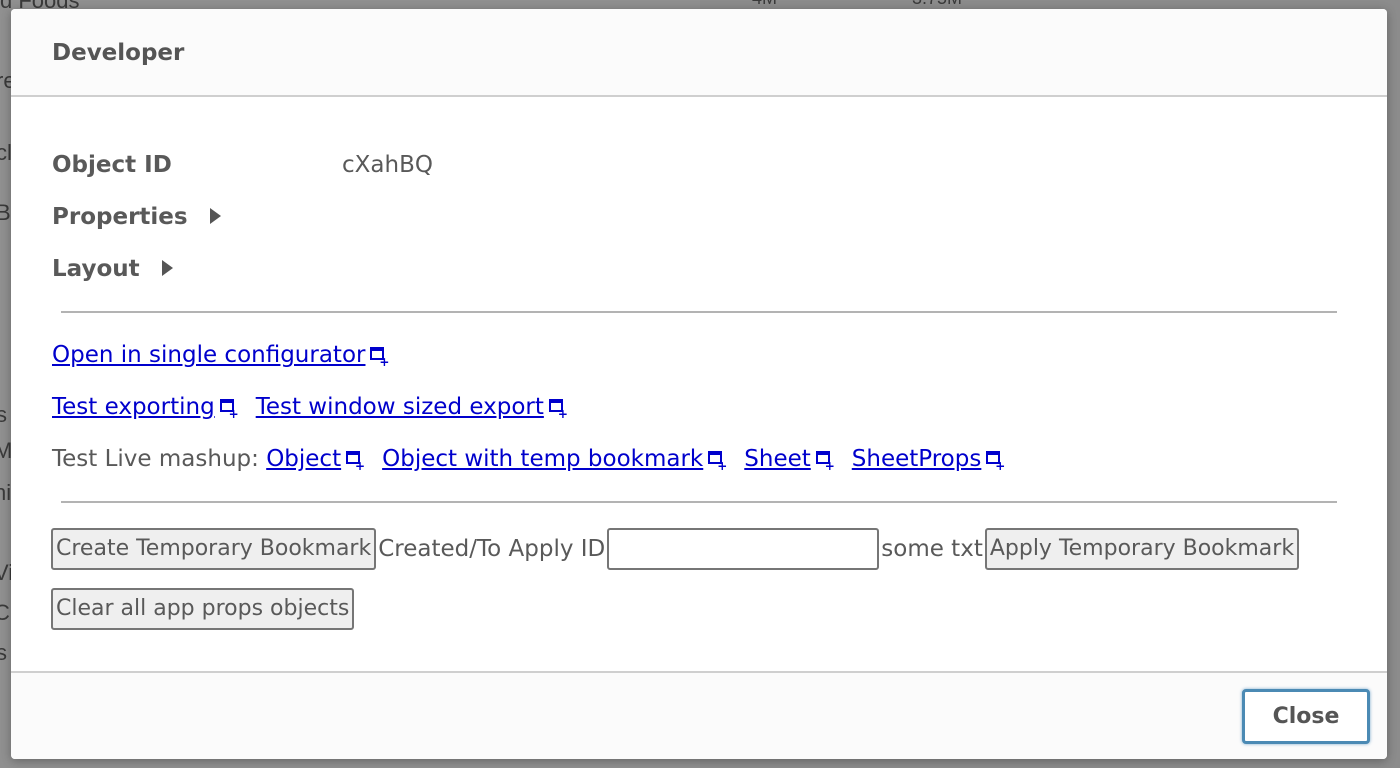  I want to click on configurator-row: Open in single configurator, so click(229, 355).